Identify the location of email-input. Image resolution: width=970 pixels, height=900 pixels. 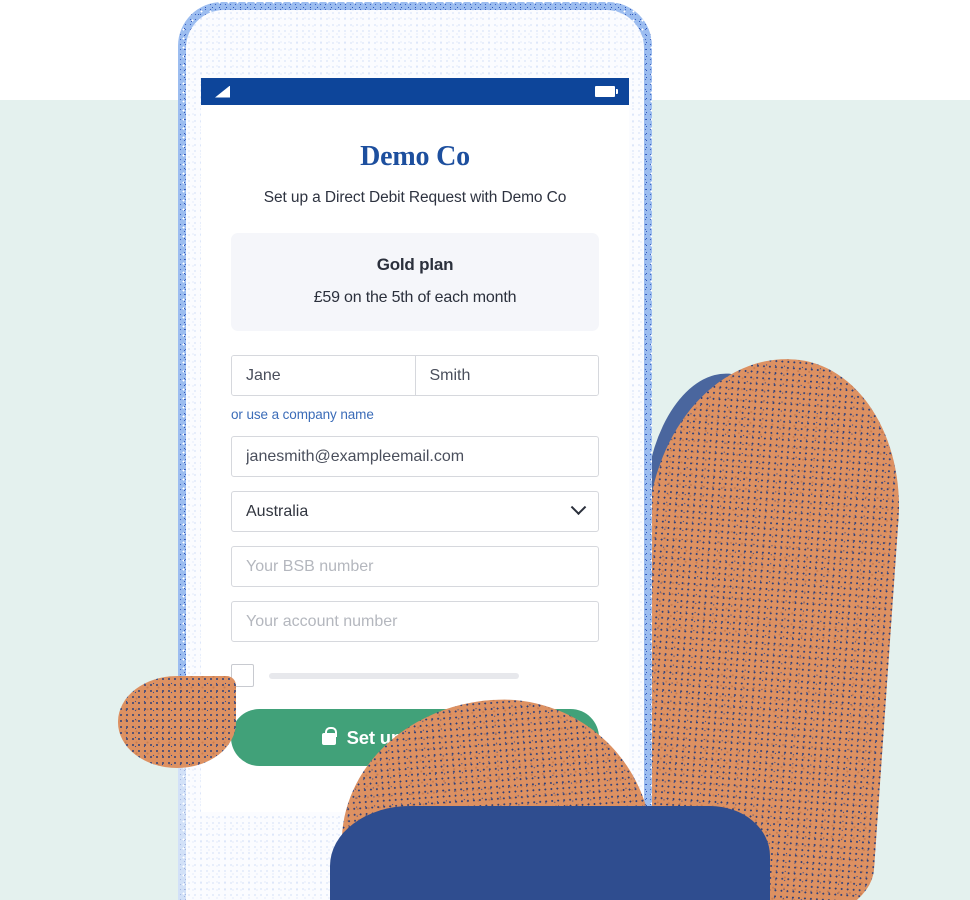
(415, 456).